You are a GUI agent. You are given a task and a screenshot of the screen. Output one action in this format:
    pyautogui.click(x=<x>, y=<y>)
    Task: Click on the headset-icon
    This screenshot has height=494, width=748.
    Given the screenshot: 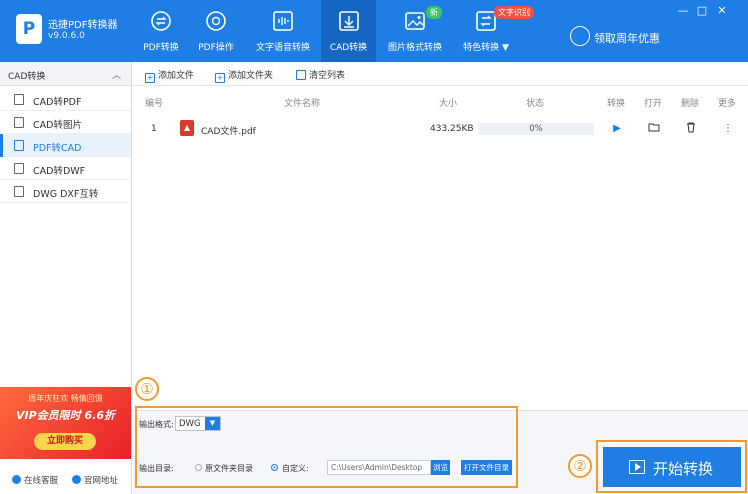 What is the action you would take?
    pyautogui.click(x=16, y=479)
    